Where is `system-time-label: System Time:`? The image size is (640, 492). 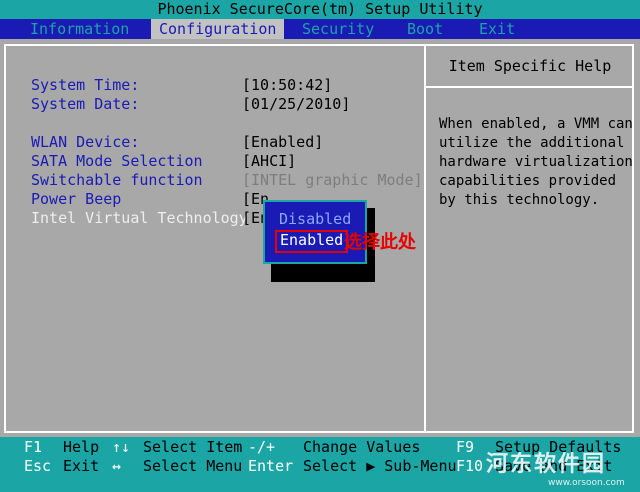
system-time-label: System Time: is located at coordinates (85, 85).